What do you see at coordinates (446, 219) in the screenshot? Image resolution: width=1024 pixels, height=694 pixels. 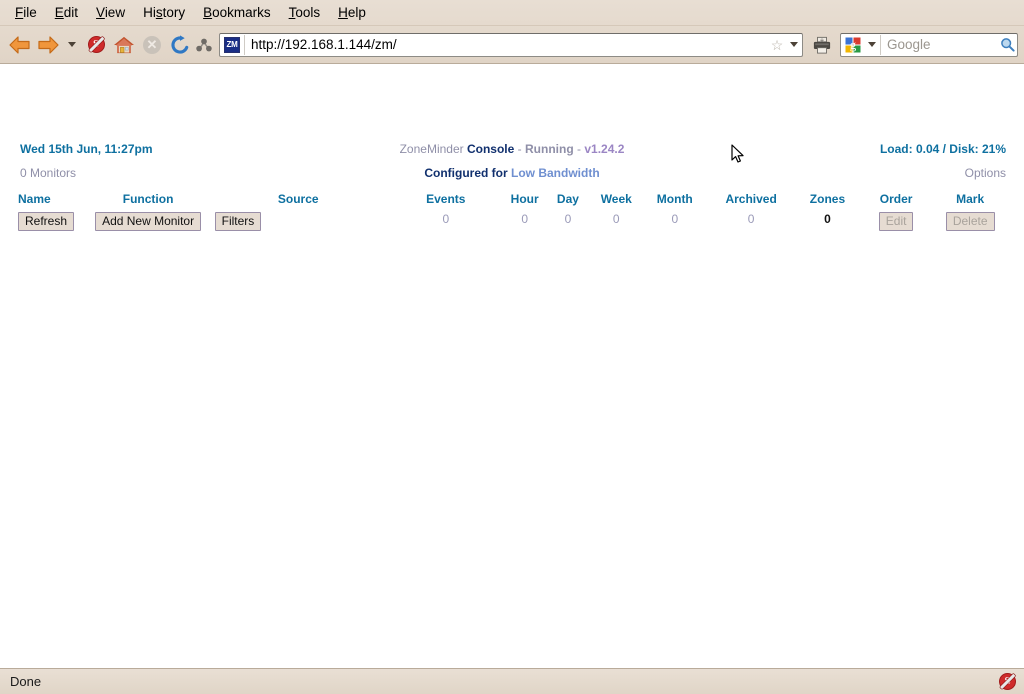 I see `total-events: 0` at bounding box center [446, 219].